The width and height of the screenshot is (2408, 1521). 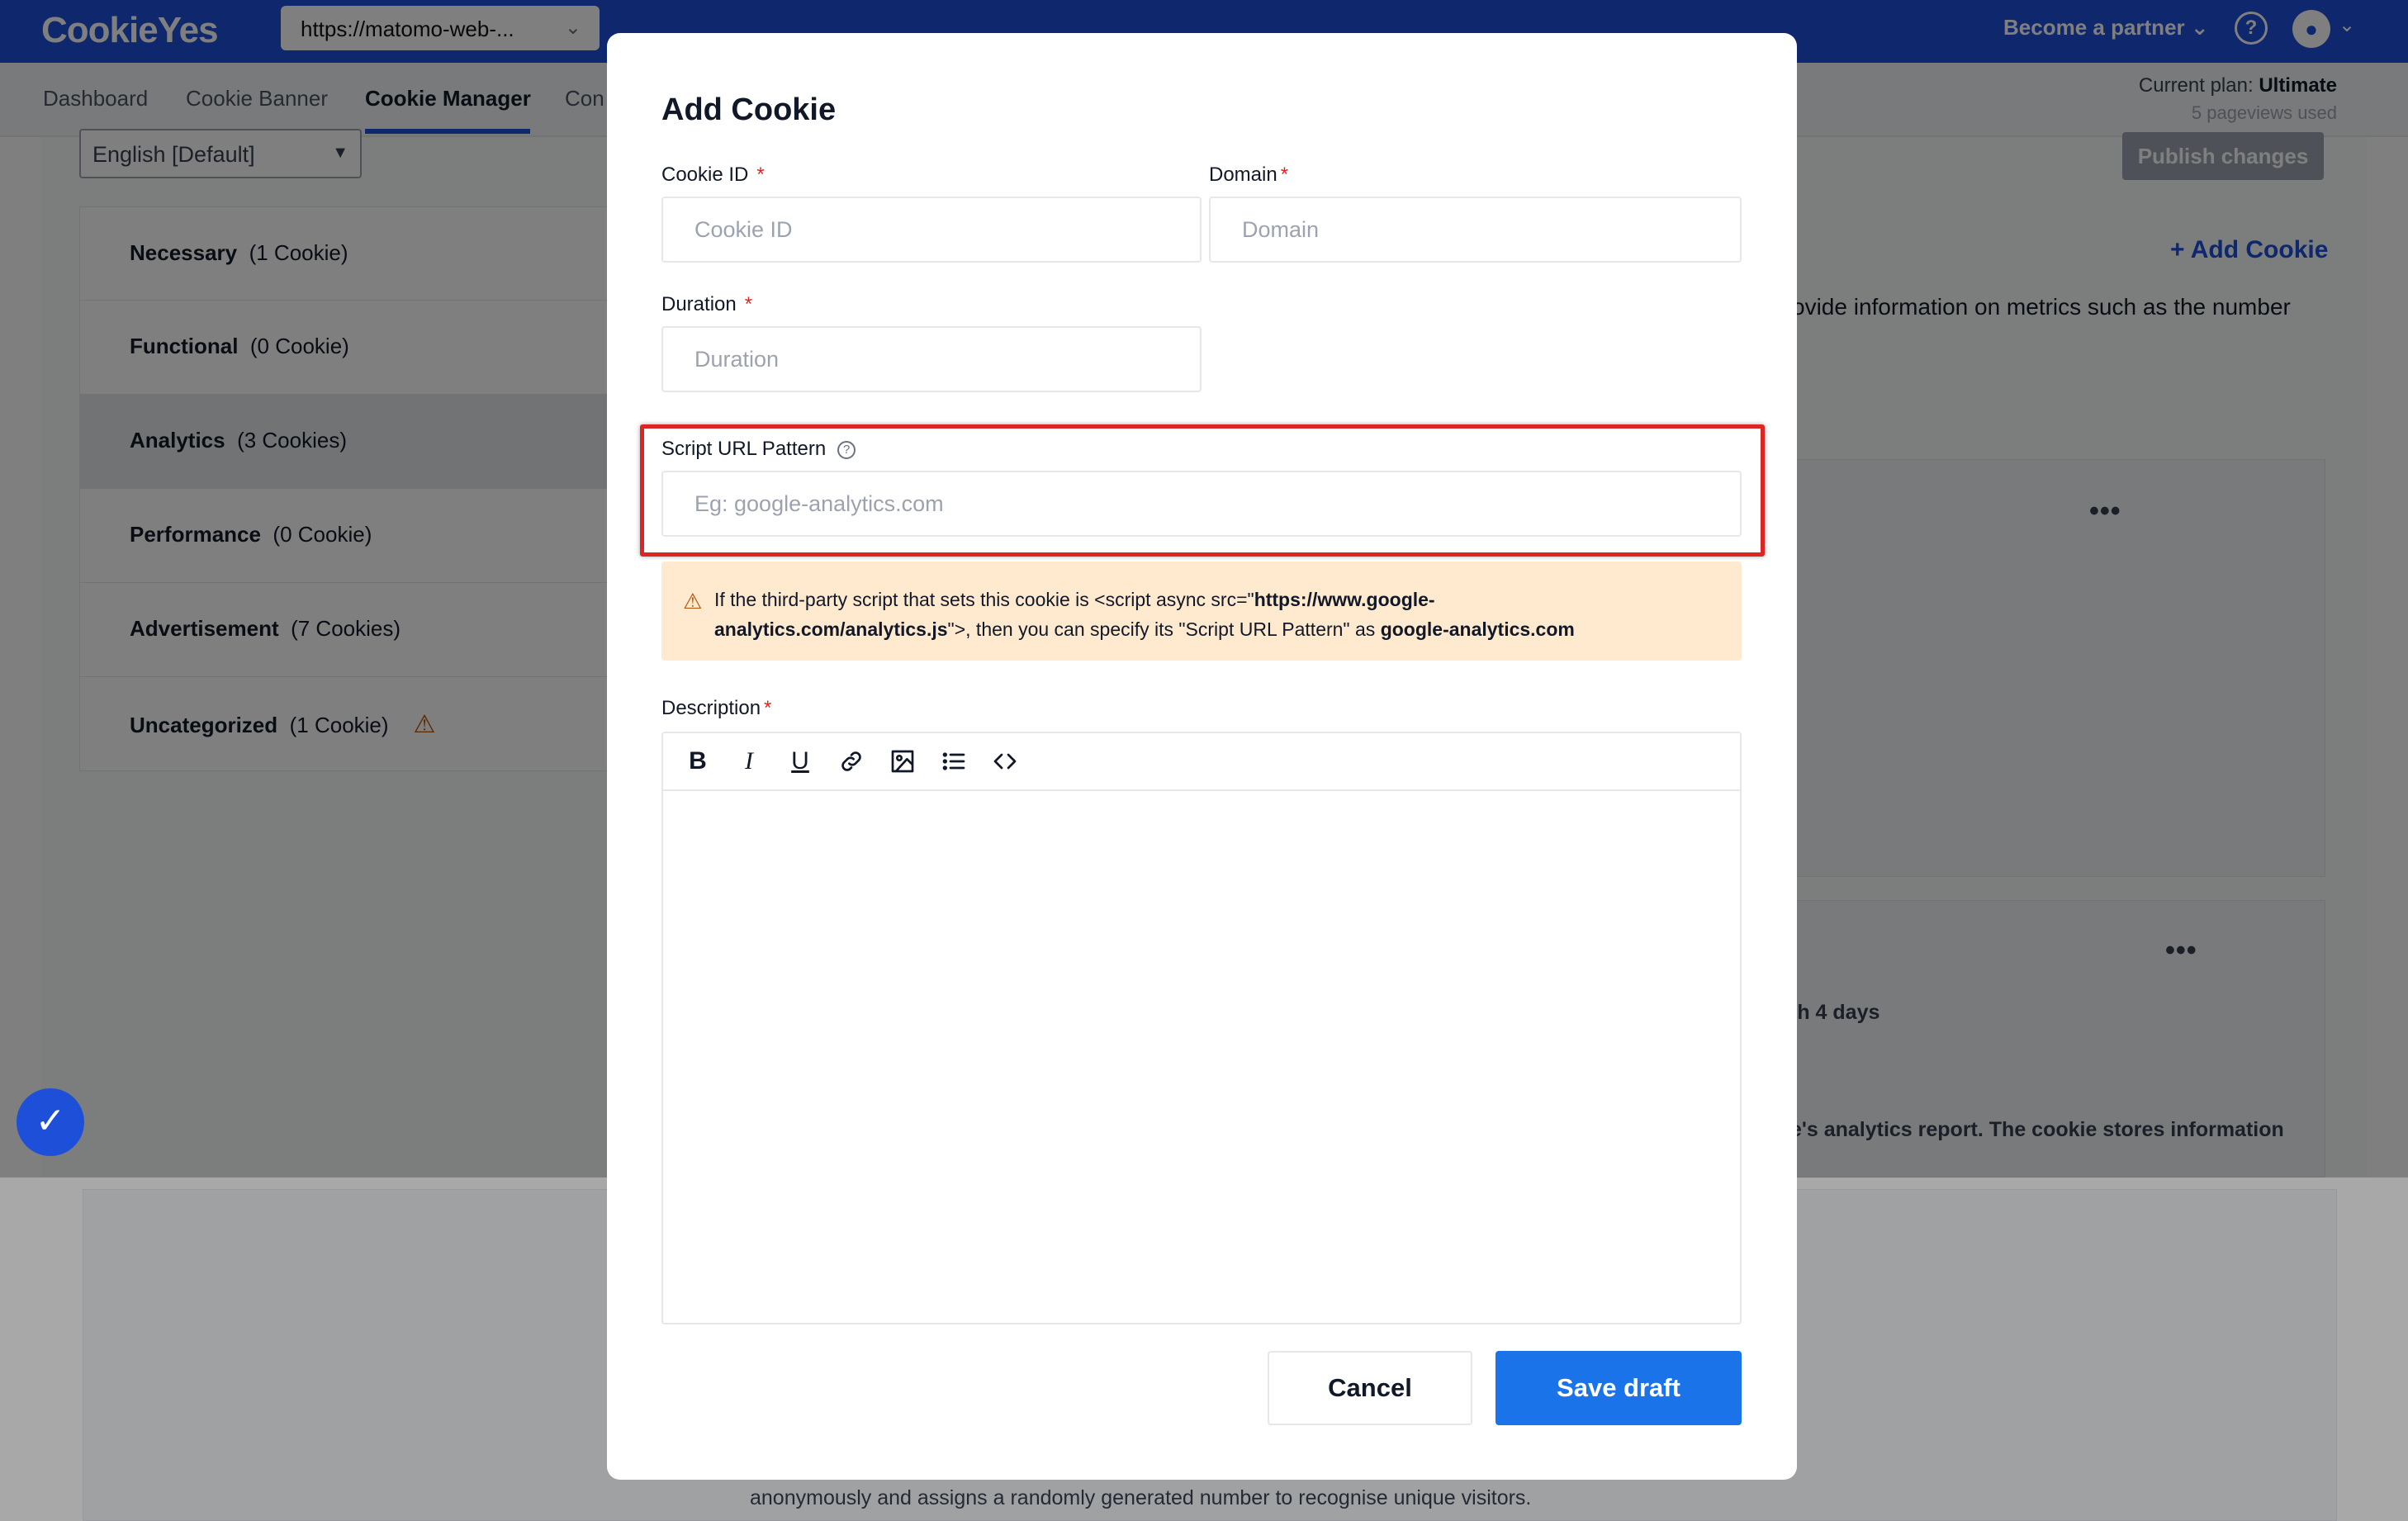 What do you see at coordinates (1370, 1388) in the screenshot?
I see `cancel-button: Cancel` at bounding box center [1370, 1388].